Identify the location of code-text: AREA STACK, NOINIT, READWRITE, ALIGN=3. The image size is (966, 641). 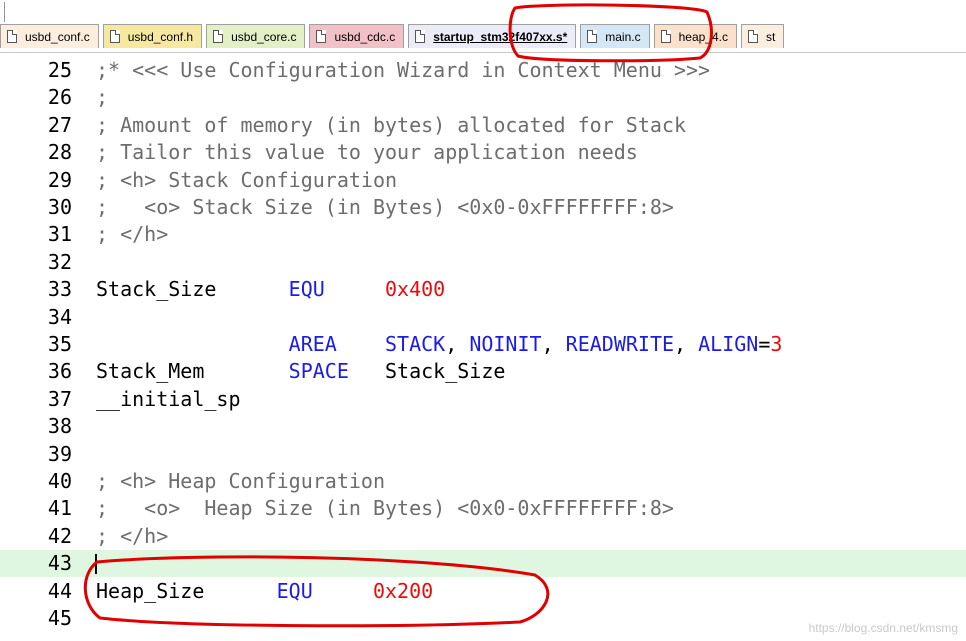
(439, 344).